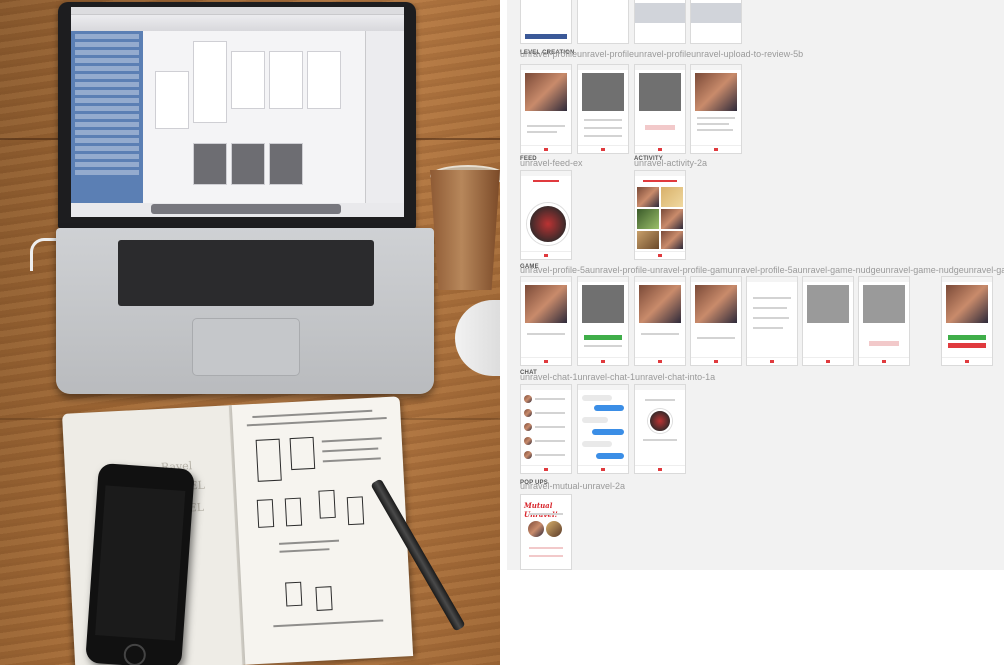  Describe the element at coordinates (135, 654) in the screenshot. I see `home-button` at that location.